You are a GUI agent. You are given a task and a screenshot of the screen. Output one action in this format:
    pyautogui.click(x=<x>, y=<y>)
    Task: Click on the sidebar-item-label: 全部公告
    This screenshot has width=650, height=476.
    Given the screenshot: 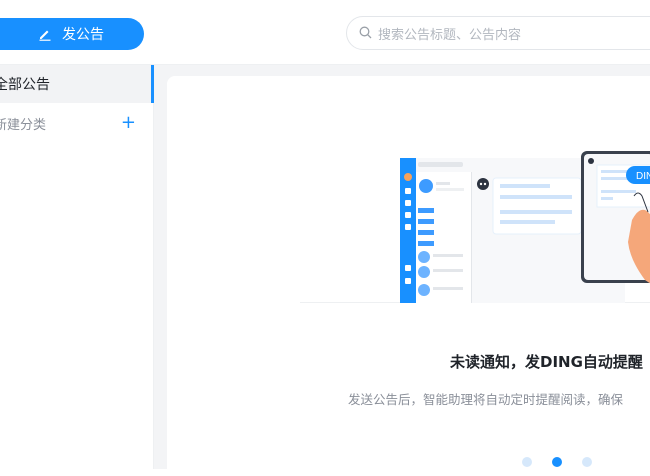 What is the action you would take?
    pyautogui.click(x=25, y=85)
    